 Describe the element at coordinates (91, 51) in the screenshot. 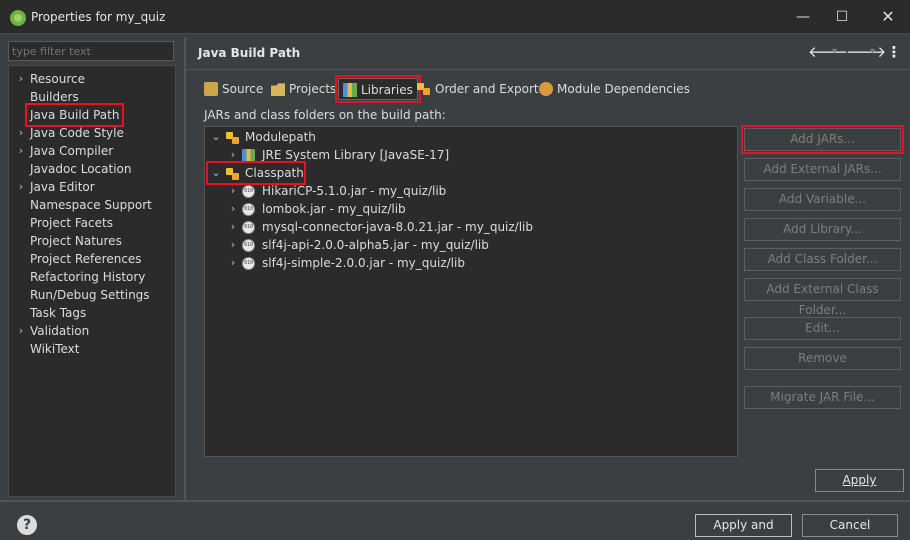

I see `filter-input` at that location.